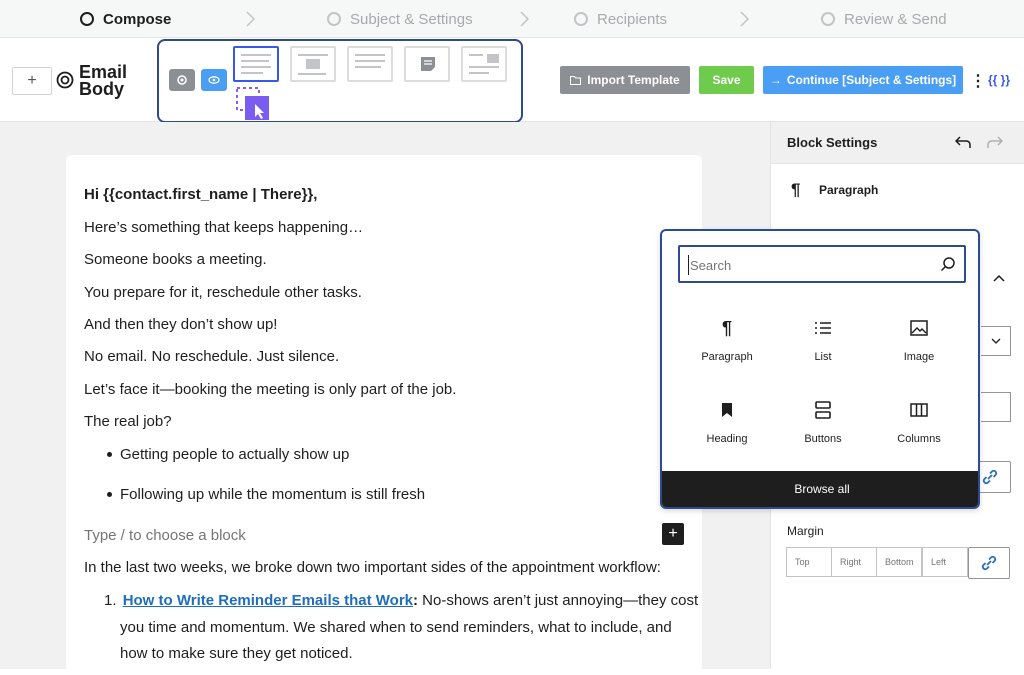  I want to click on block-option-buttons: Buttons, so click(823, 422).